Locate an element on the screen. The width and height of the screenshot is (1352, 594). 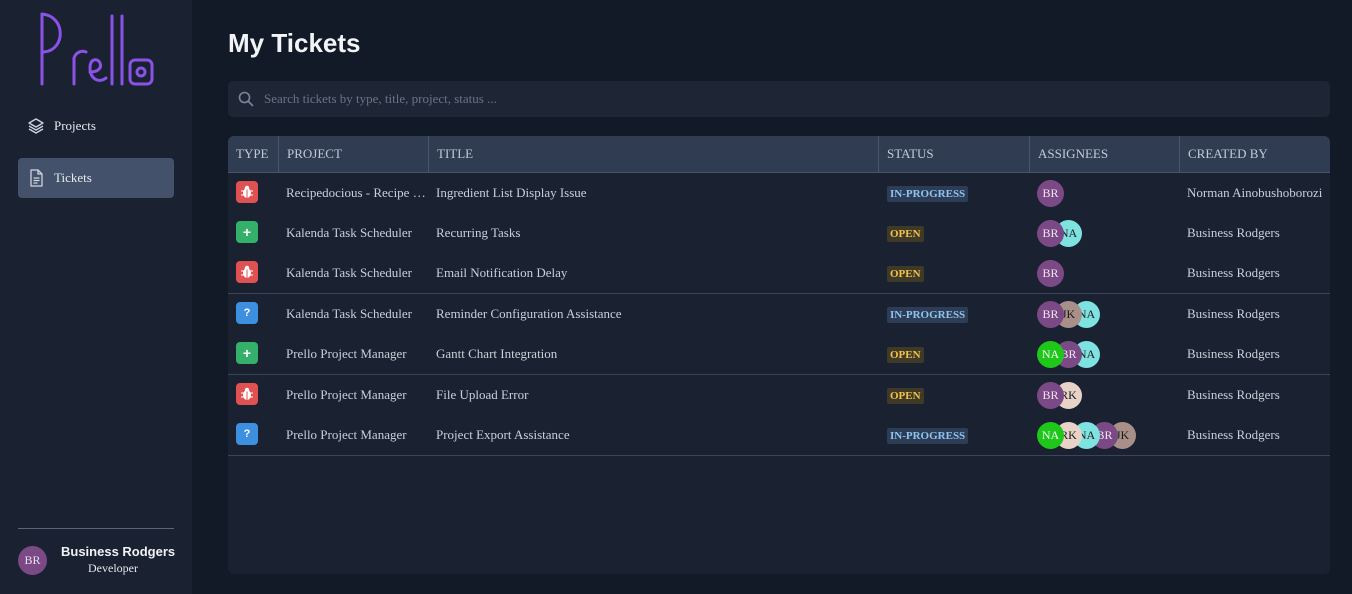
sidebar-item-label: Projects is located at coordinates (75, 125).